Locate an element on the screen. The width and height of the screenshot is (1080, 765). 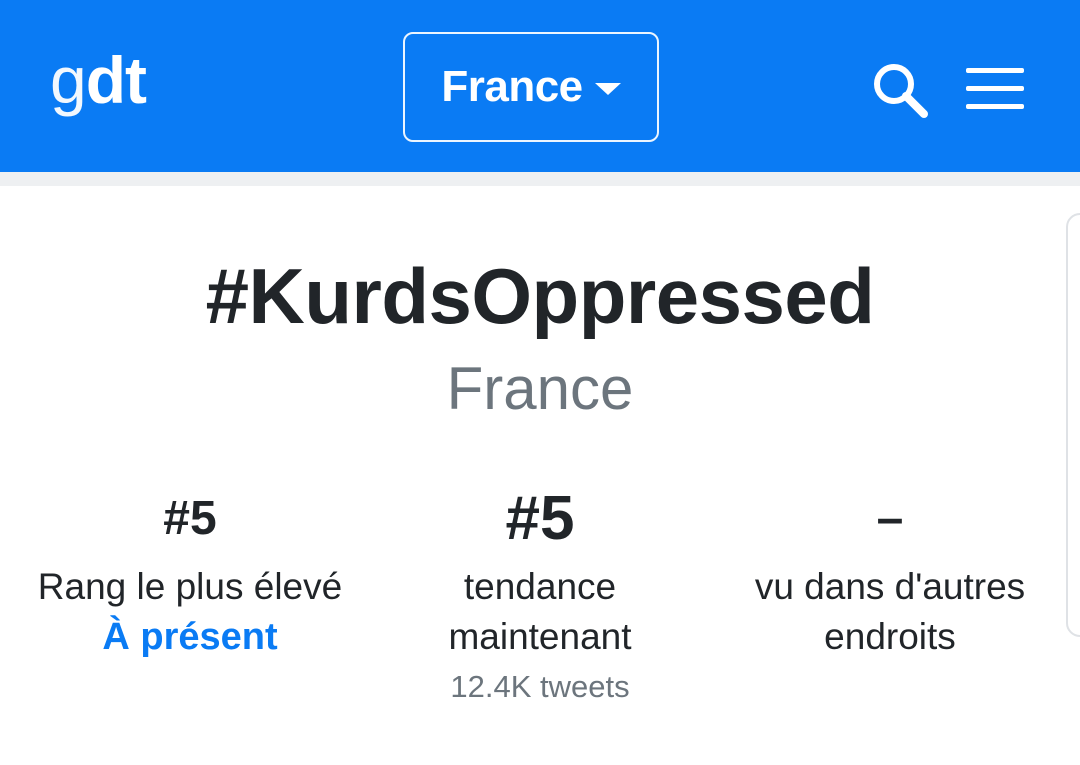
highest-rank-value: #5 is located at coordinates (190, 518).